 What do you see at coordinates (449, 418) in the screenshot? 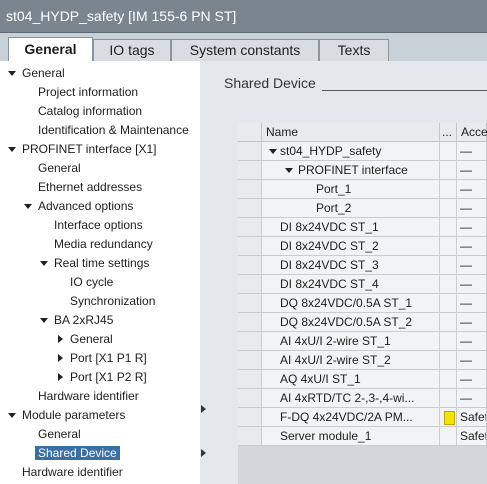
I see `warning-indicator-icon` at bounding box center [449, 418].